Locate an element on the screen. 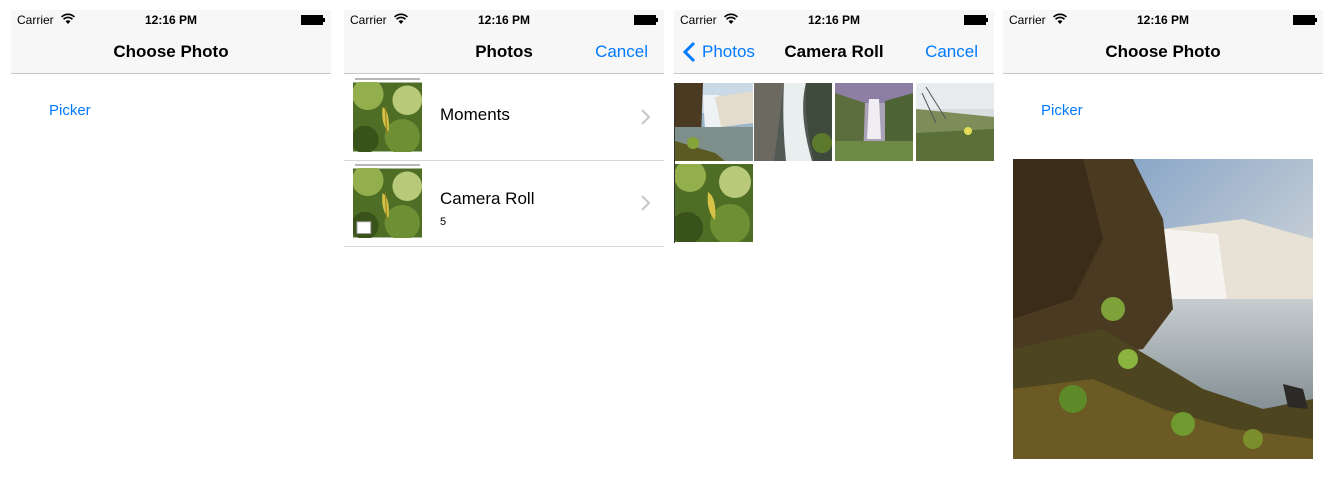  album-row-camera-roll: Camera Roll 5 is located at coordinates (504, 204).